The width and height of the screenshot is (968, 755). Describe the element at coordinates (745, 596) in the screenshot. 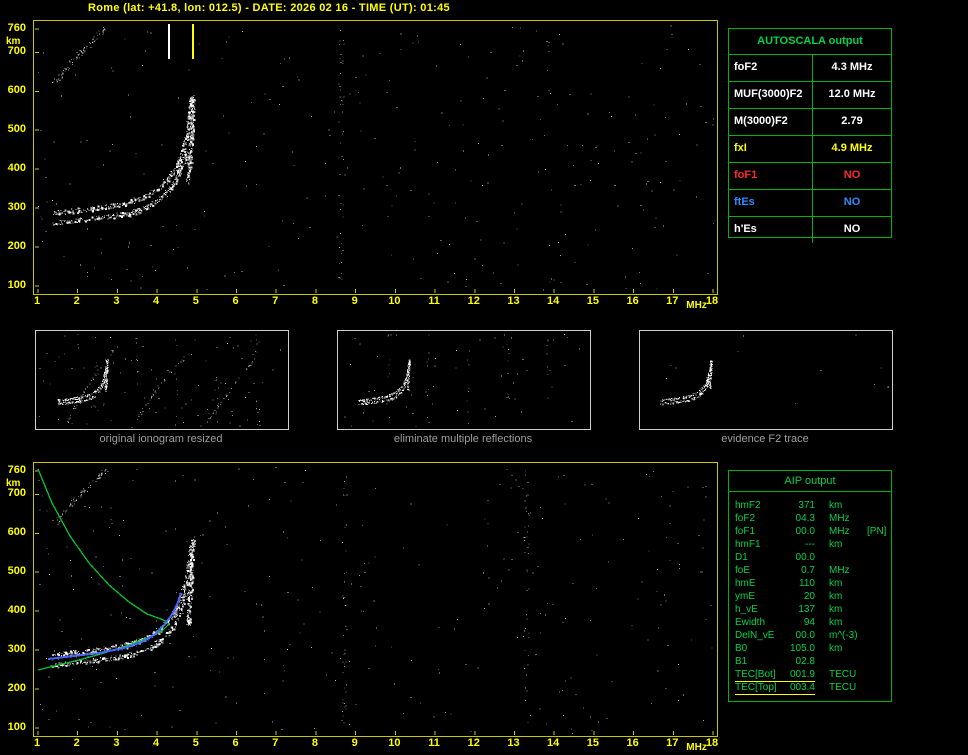

I see `aip-row-name: ymE` at that location.